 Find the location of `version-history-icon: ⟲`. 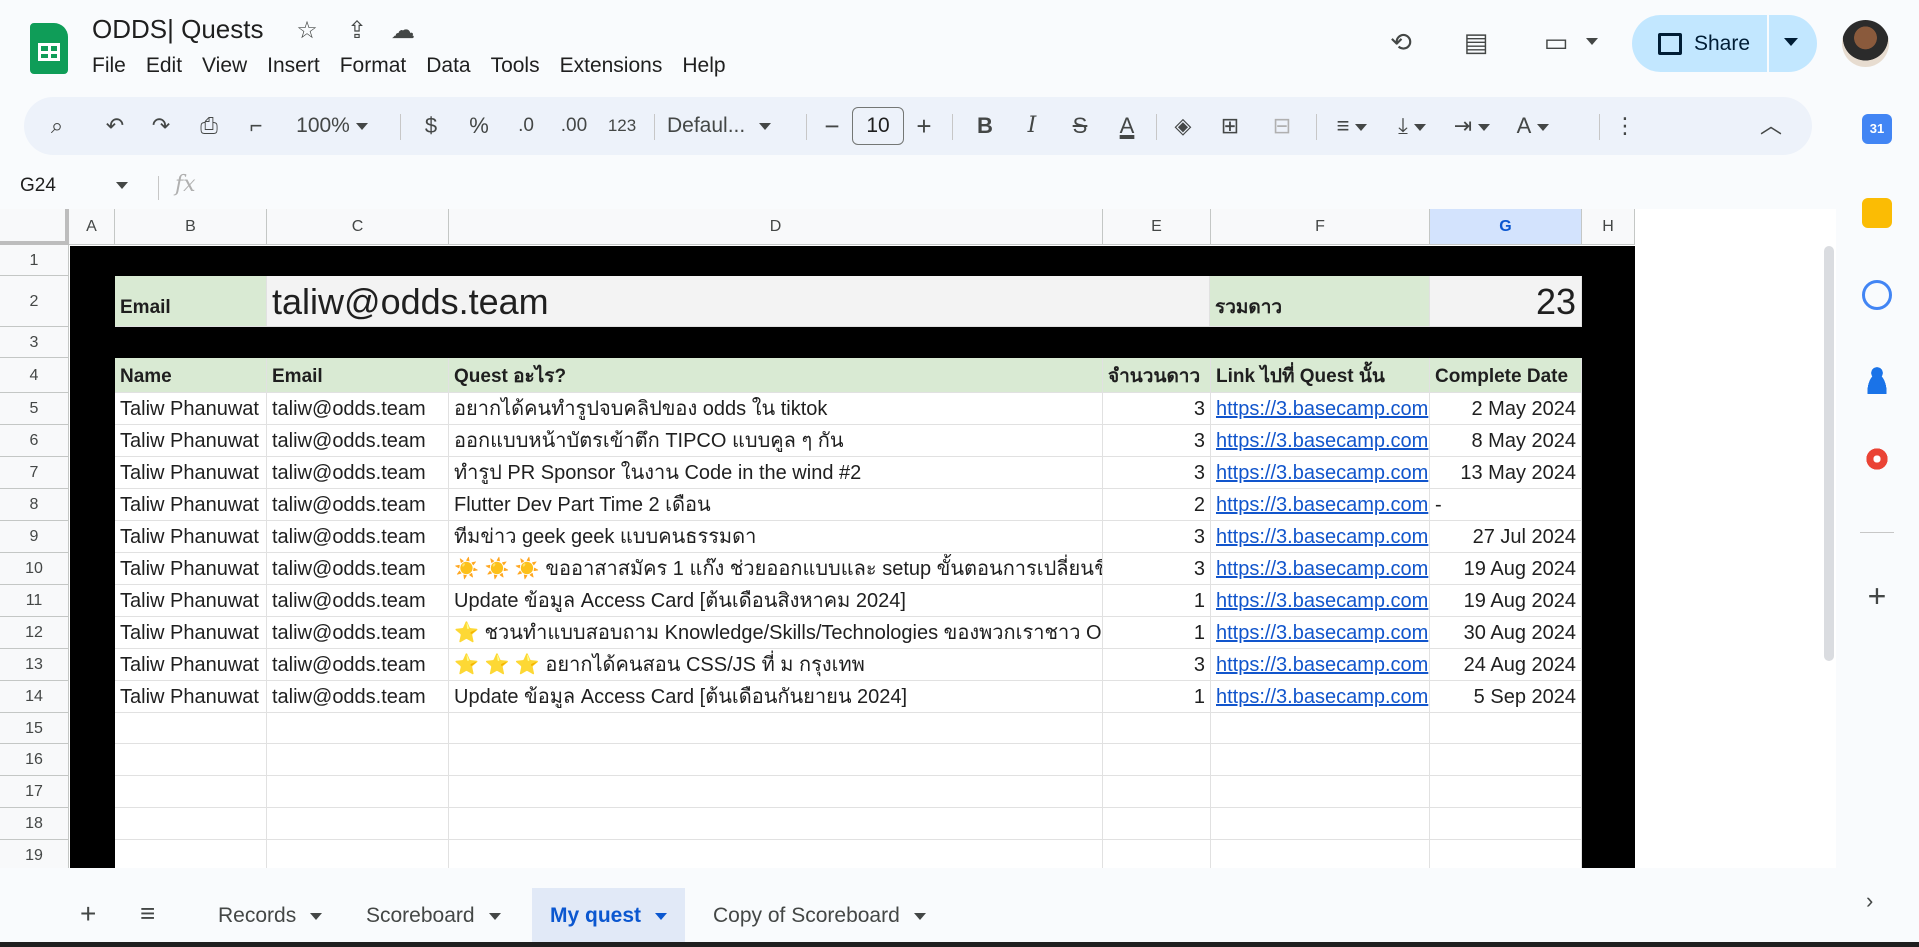

version-history-icon: ⟲ is located at coordinates (1401, 42).